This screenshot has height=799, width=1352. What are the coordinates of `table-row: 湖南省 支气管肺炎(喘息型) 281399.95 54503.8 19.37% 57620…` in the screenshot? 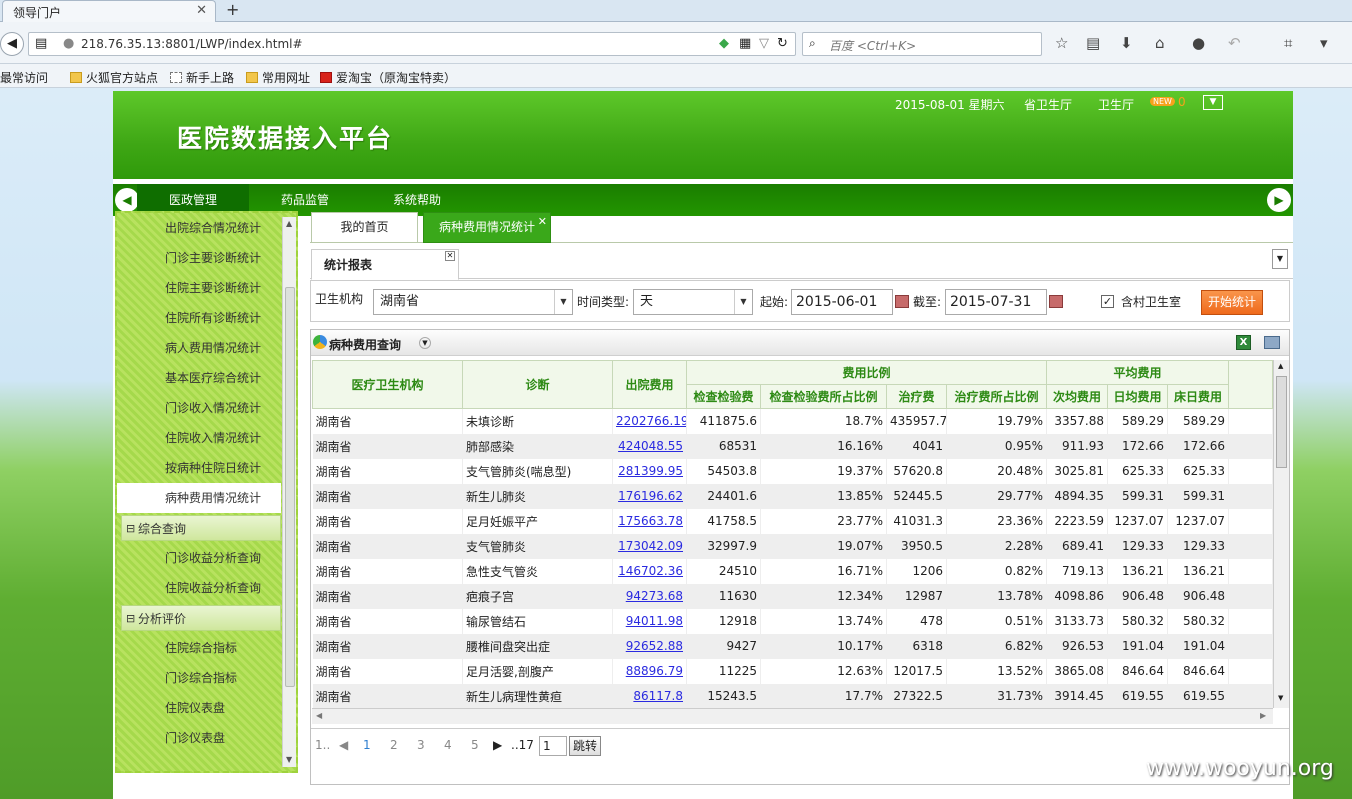 It's located at (793, 471).